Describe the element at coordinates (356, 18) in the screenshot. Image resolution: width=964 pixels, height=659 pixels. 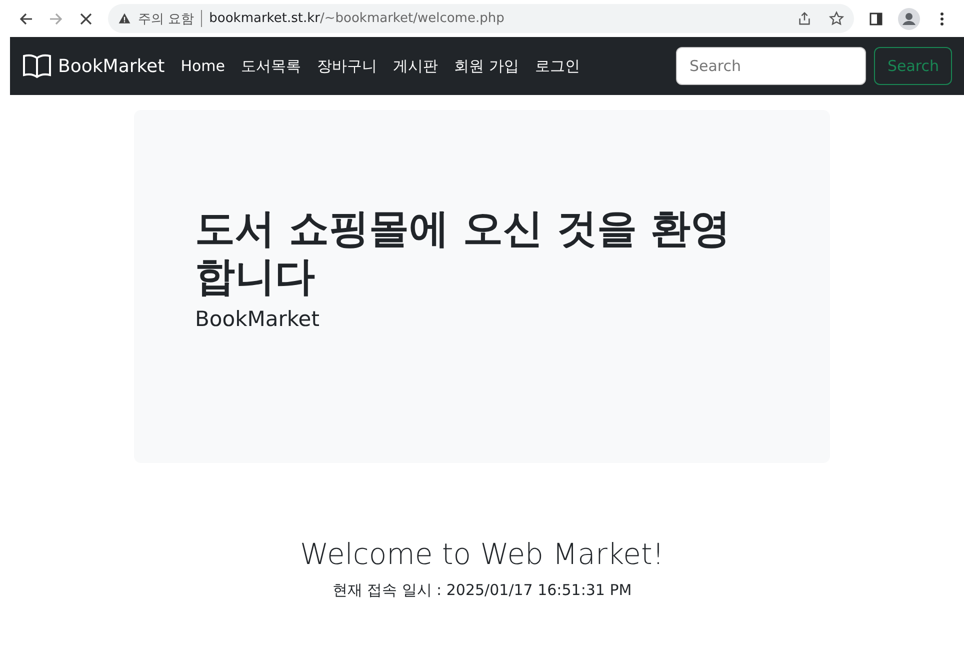
I see `url-text: bookmarket.st.kr/~bookmarket/welcome.php` at that location.